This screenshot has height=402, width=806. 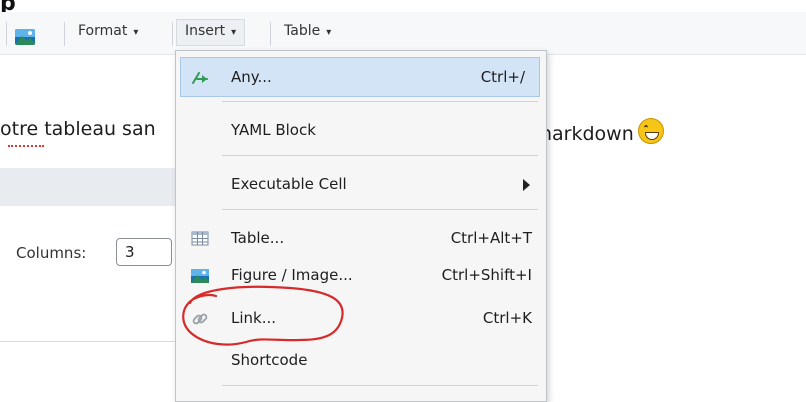 What do you see at coordinates (78, 129) in the screenshot?
I see `document-text-left: otre tableau san` at bounding box center [78, 129].